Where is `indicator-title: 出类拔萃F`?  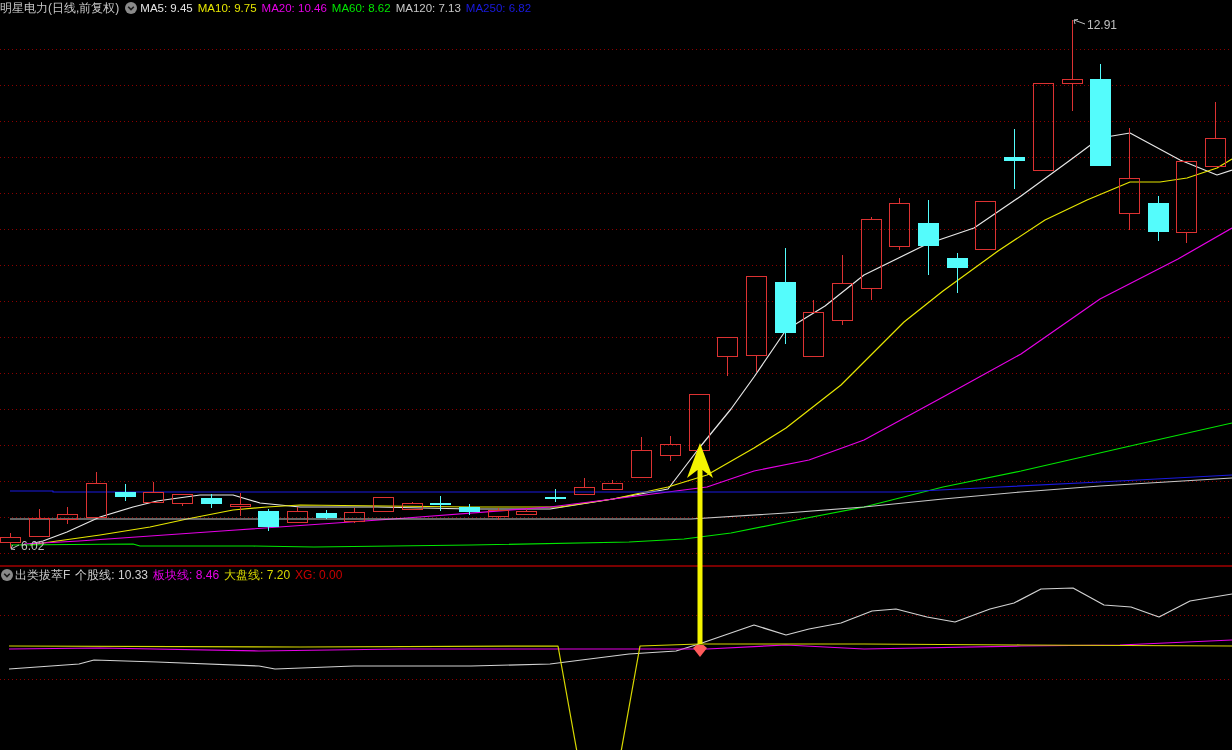 indicator-title: 出类拔萃F is located at coordinates (43, 575).